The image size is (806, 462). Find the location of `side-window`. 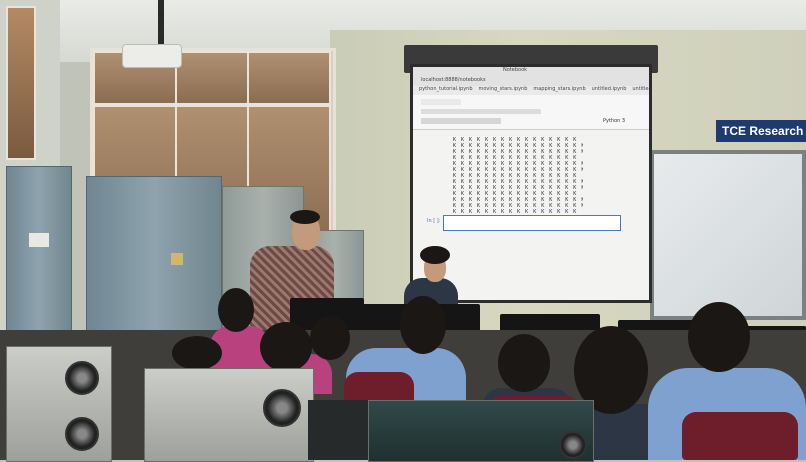

side-window is located at coordinates (21, 83).